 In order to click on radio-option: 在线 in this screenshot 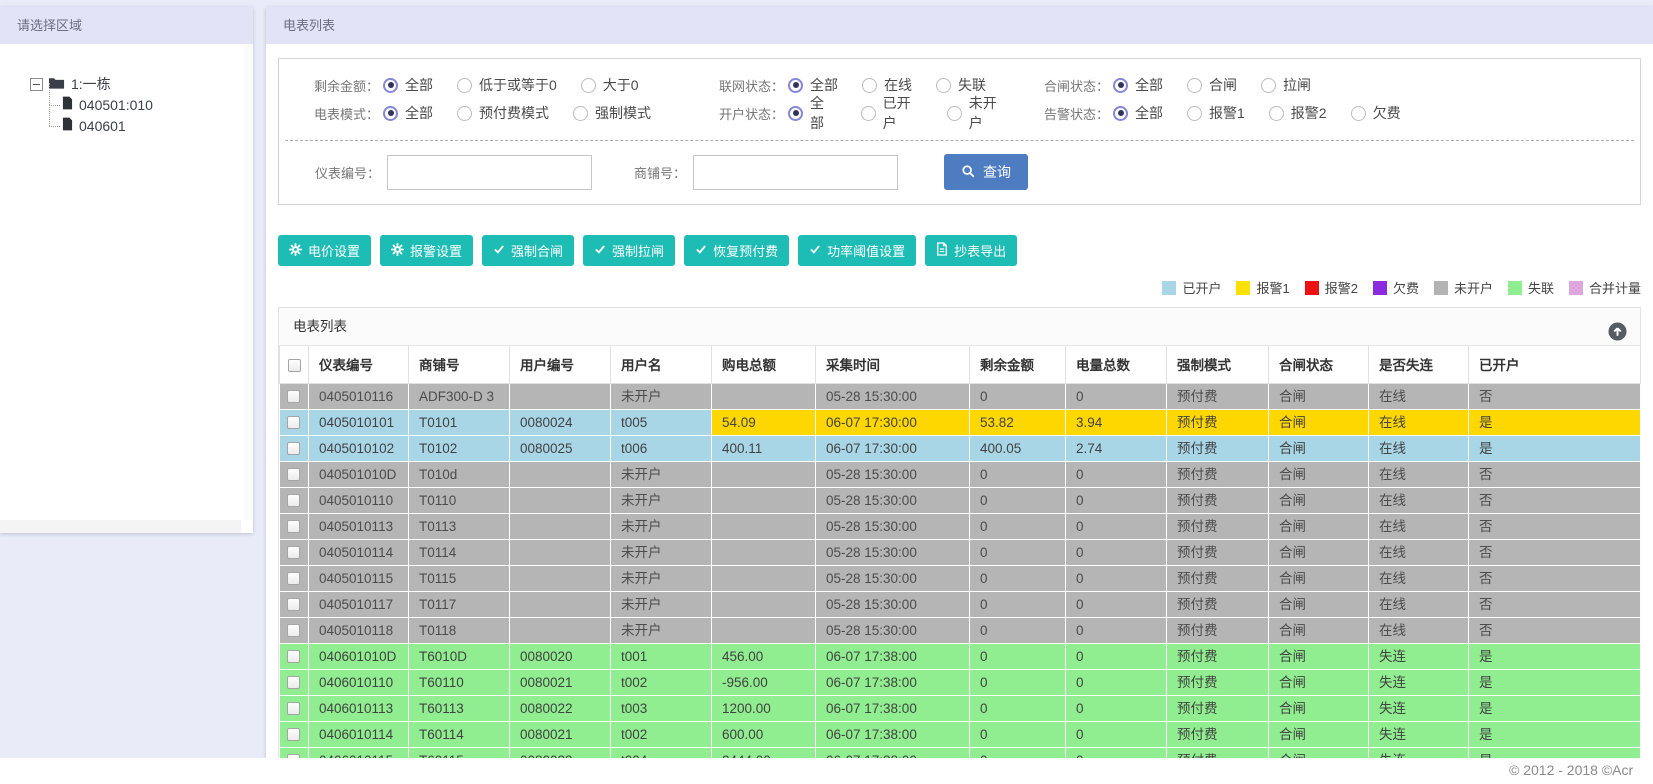, I will do `click(887, 85)`.